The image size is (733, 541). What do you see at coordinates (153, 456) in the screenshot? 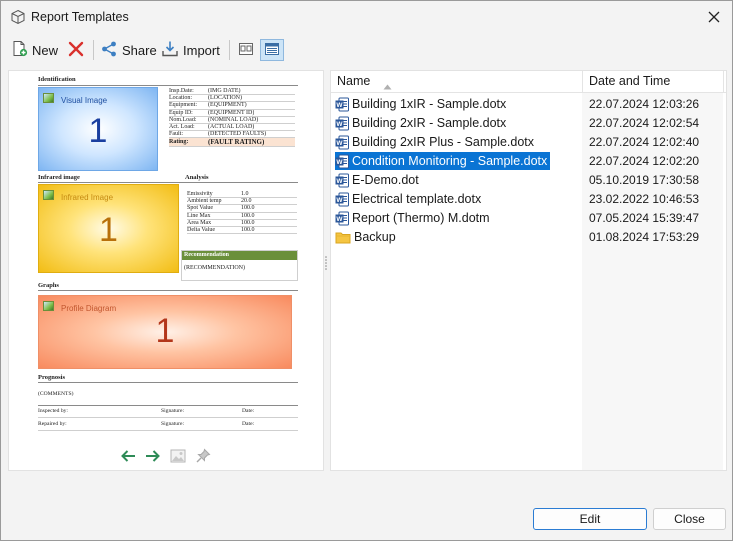
I see `arrow-right-icon` at bounding box center [153, 456].